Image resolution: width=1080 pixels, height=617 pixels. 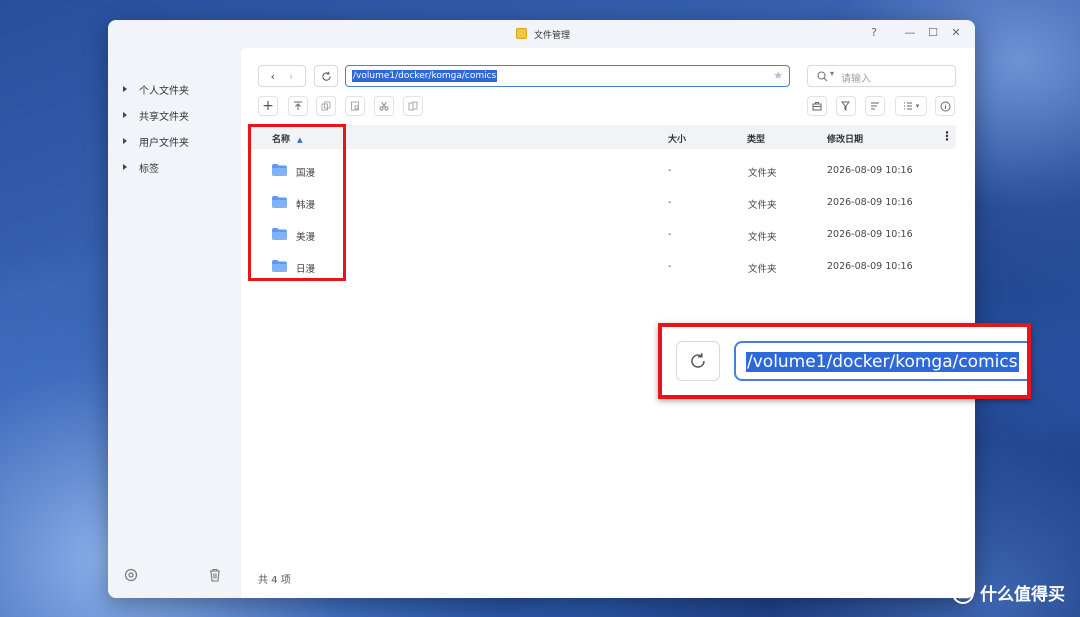 I want to click on new-button: +, so click(x=268, y=106).